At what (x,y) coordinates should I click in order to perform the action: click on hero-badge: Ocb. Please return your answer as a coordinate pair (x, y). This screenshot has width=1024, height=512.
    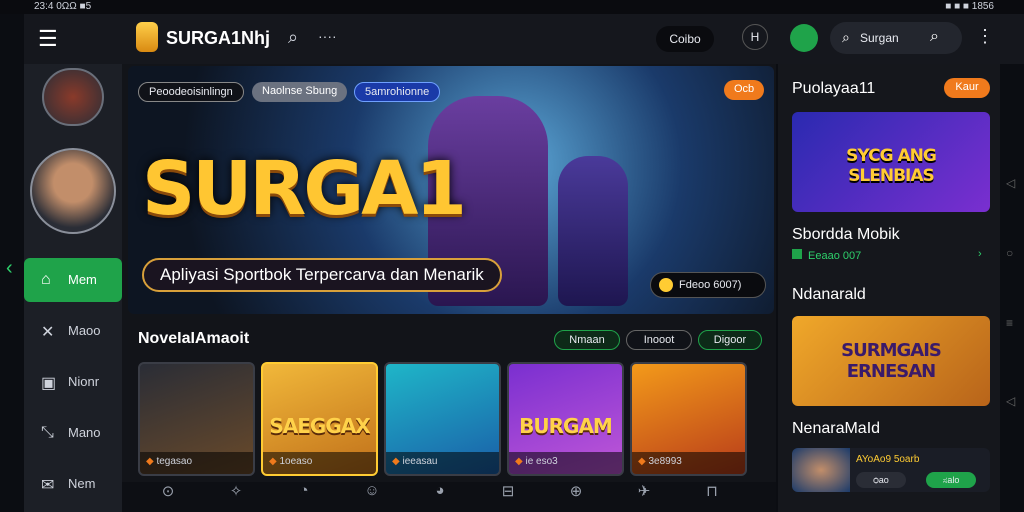
    Looking at the image, I should click on (744, 90).